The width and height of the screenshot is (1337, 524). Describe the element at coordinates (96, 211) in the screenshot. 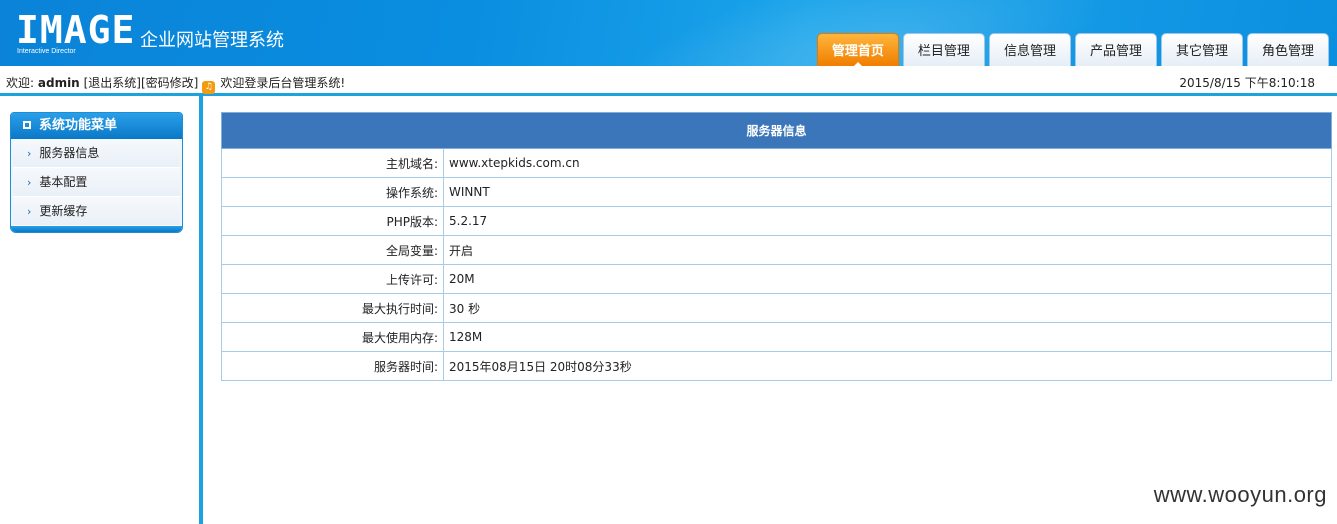

I see `sidebar-item-update-cache: › 更新缓存` at that location.